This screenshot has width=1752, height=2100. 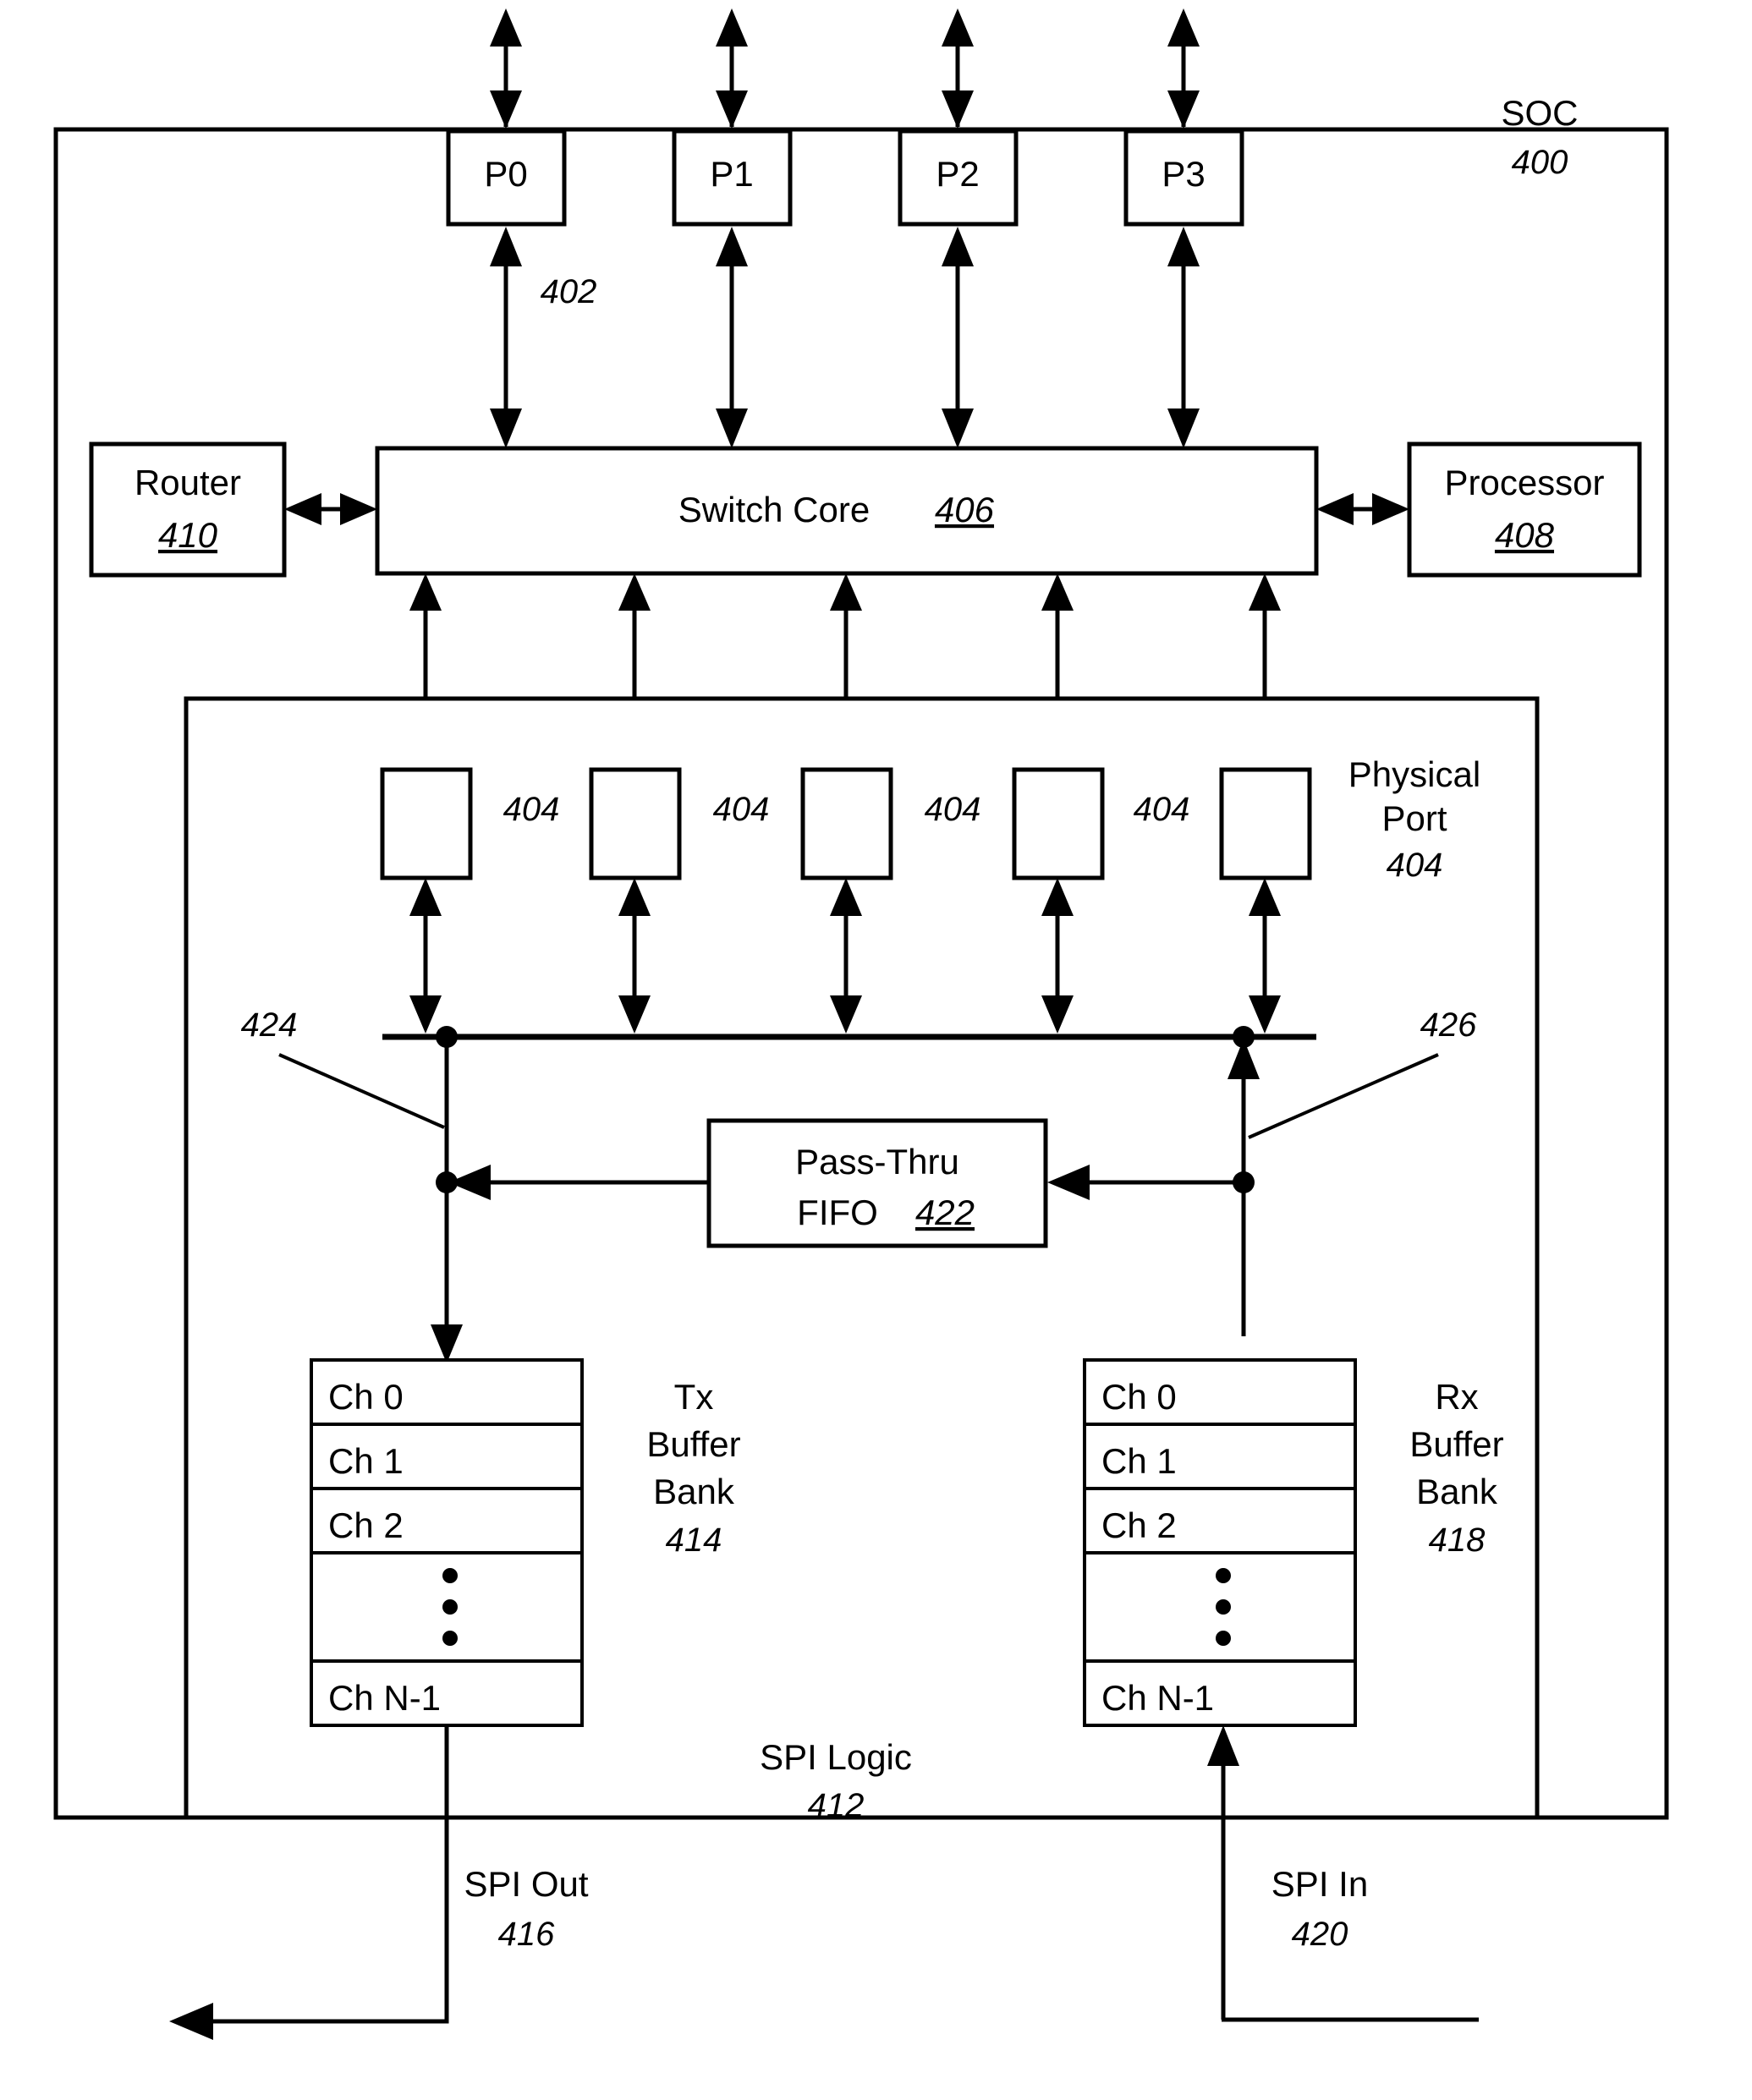 I want to click on spi-logic-ref: 412, so click(x=837, y=1805).